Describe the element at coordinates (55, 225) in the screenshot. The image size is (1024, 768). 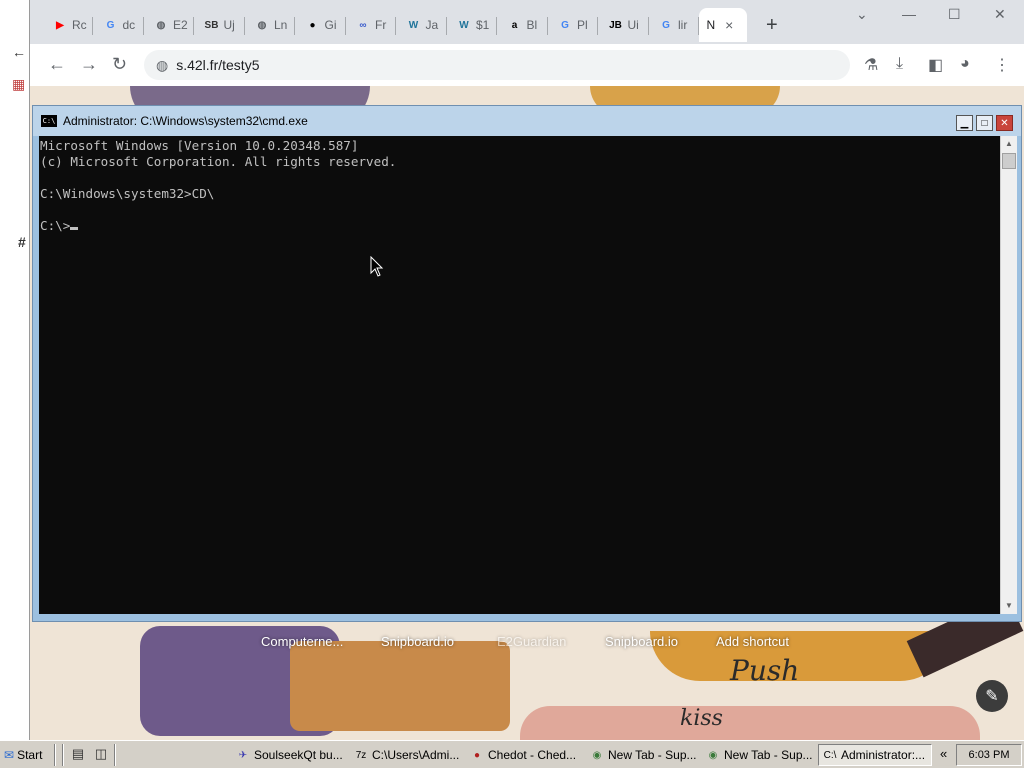
I see `console-prompt: C:\>` at that location.